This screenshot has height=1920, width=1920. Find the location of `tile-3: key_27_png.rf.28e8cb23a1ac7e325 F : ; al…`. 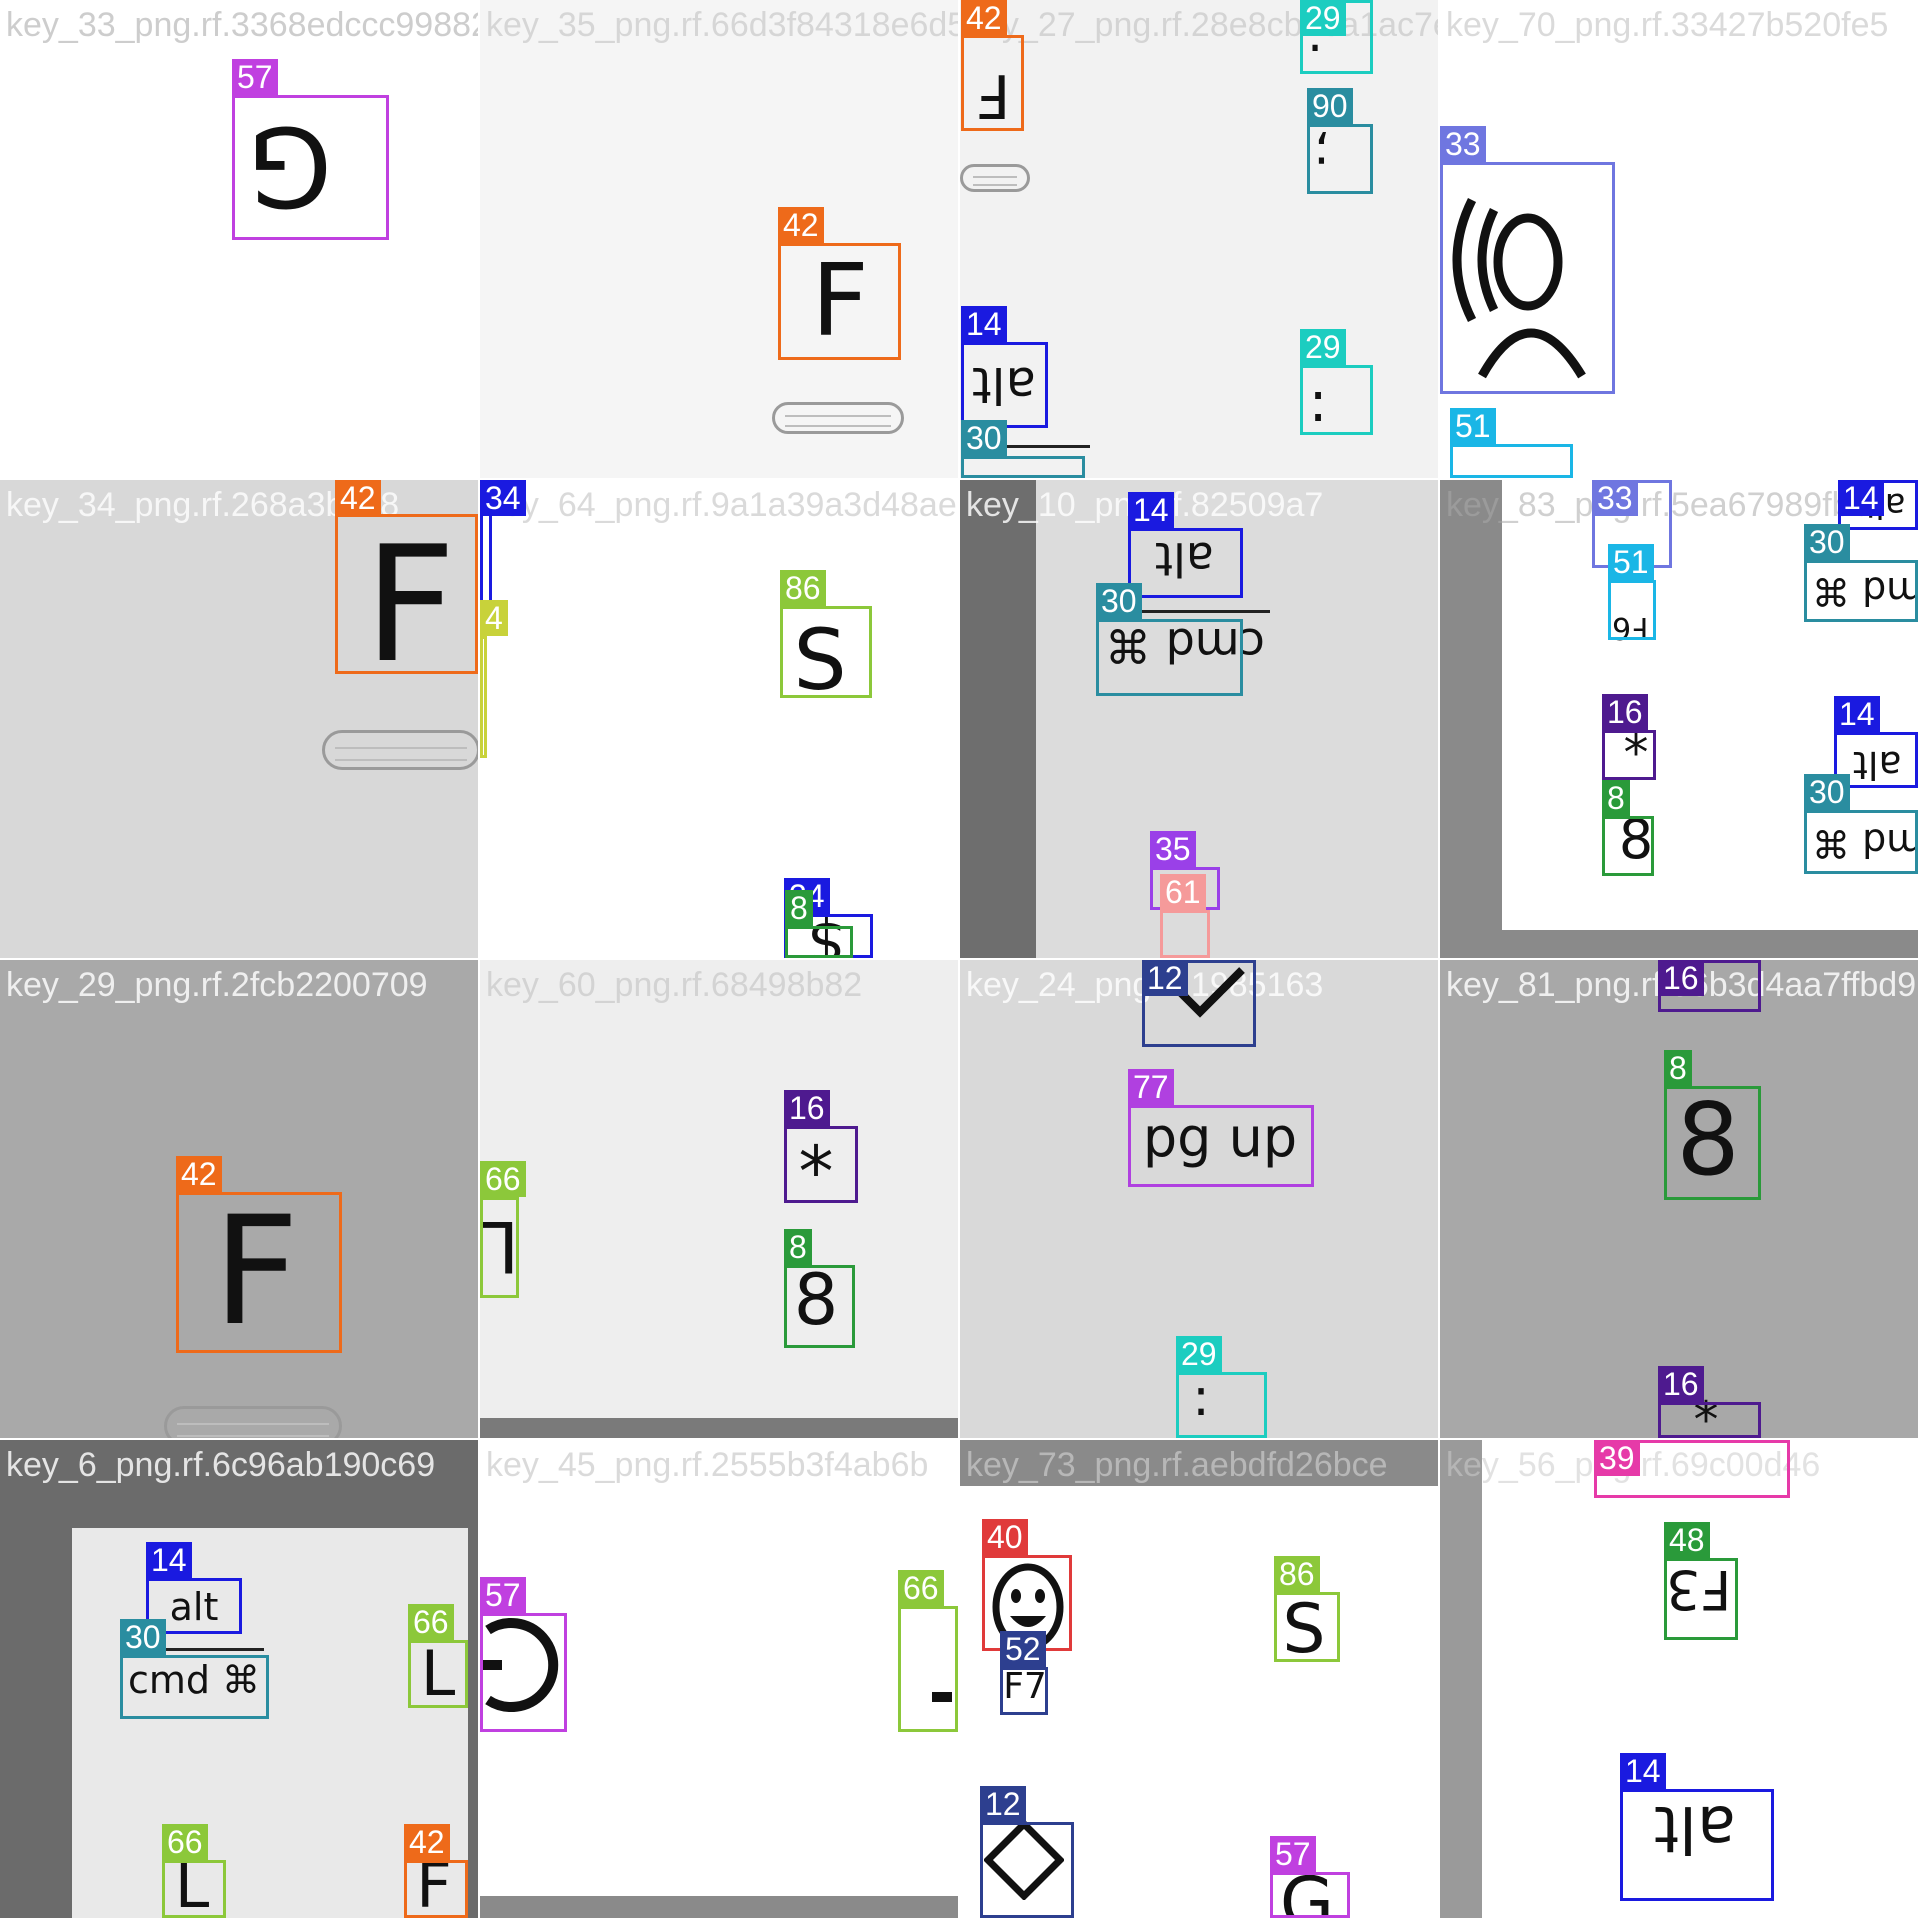

tile-3: key_27_png.rf.28e8cb23a1ac7e325 F : ; al… is located at coordinates (1199, 239).